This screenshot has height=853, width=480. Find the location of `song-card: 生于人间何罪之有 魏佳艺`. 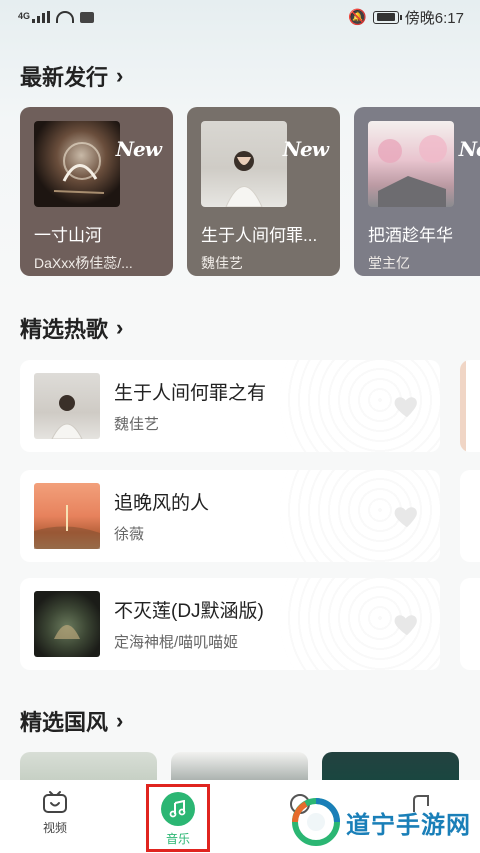

song-card: 生于人间何罪之有 魏佳艺 is located at coordinates (230, 406).